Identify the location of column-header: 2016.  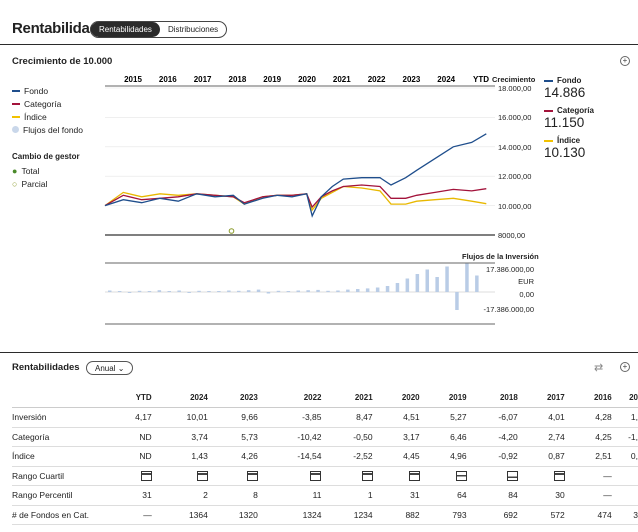
(588, 398).